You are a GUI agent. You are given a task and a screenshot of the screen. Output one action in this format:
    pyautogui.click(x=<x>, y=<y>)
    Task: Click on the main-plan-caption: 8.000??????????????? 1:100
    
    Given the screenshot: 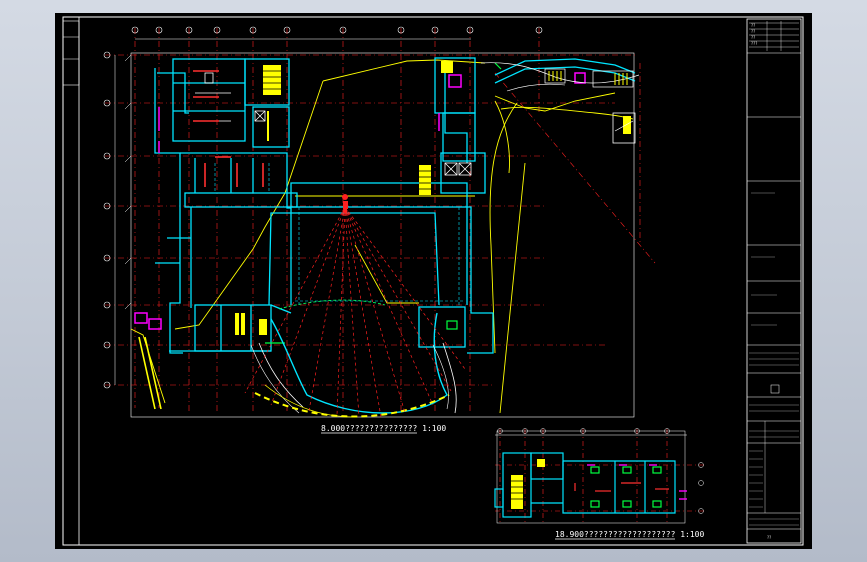 What is the action you would take?
    pyautogui.click(x=383, y=428)
    